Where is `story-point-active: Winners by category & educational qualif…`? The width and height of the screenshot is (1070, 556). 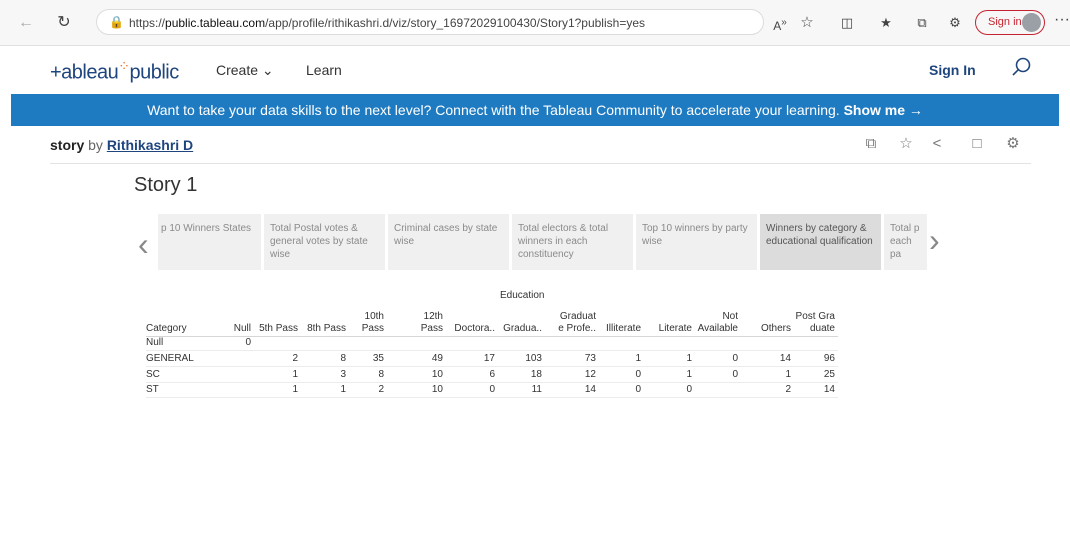
story-point-active: Winners by category & educational qualif… is located at coordinates (820, 242).